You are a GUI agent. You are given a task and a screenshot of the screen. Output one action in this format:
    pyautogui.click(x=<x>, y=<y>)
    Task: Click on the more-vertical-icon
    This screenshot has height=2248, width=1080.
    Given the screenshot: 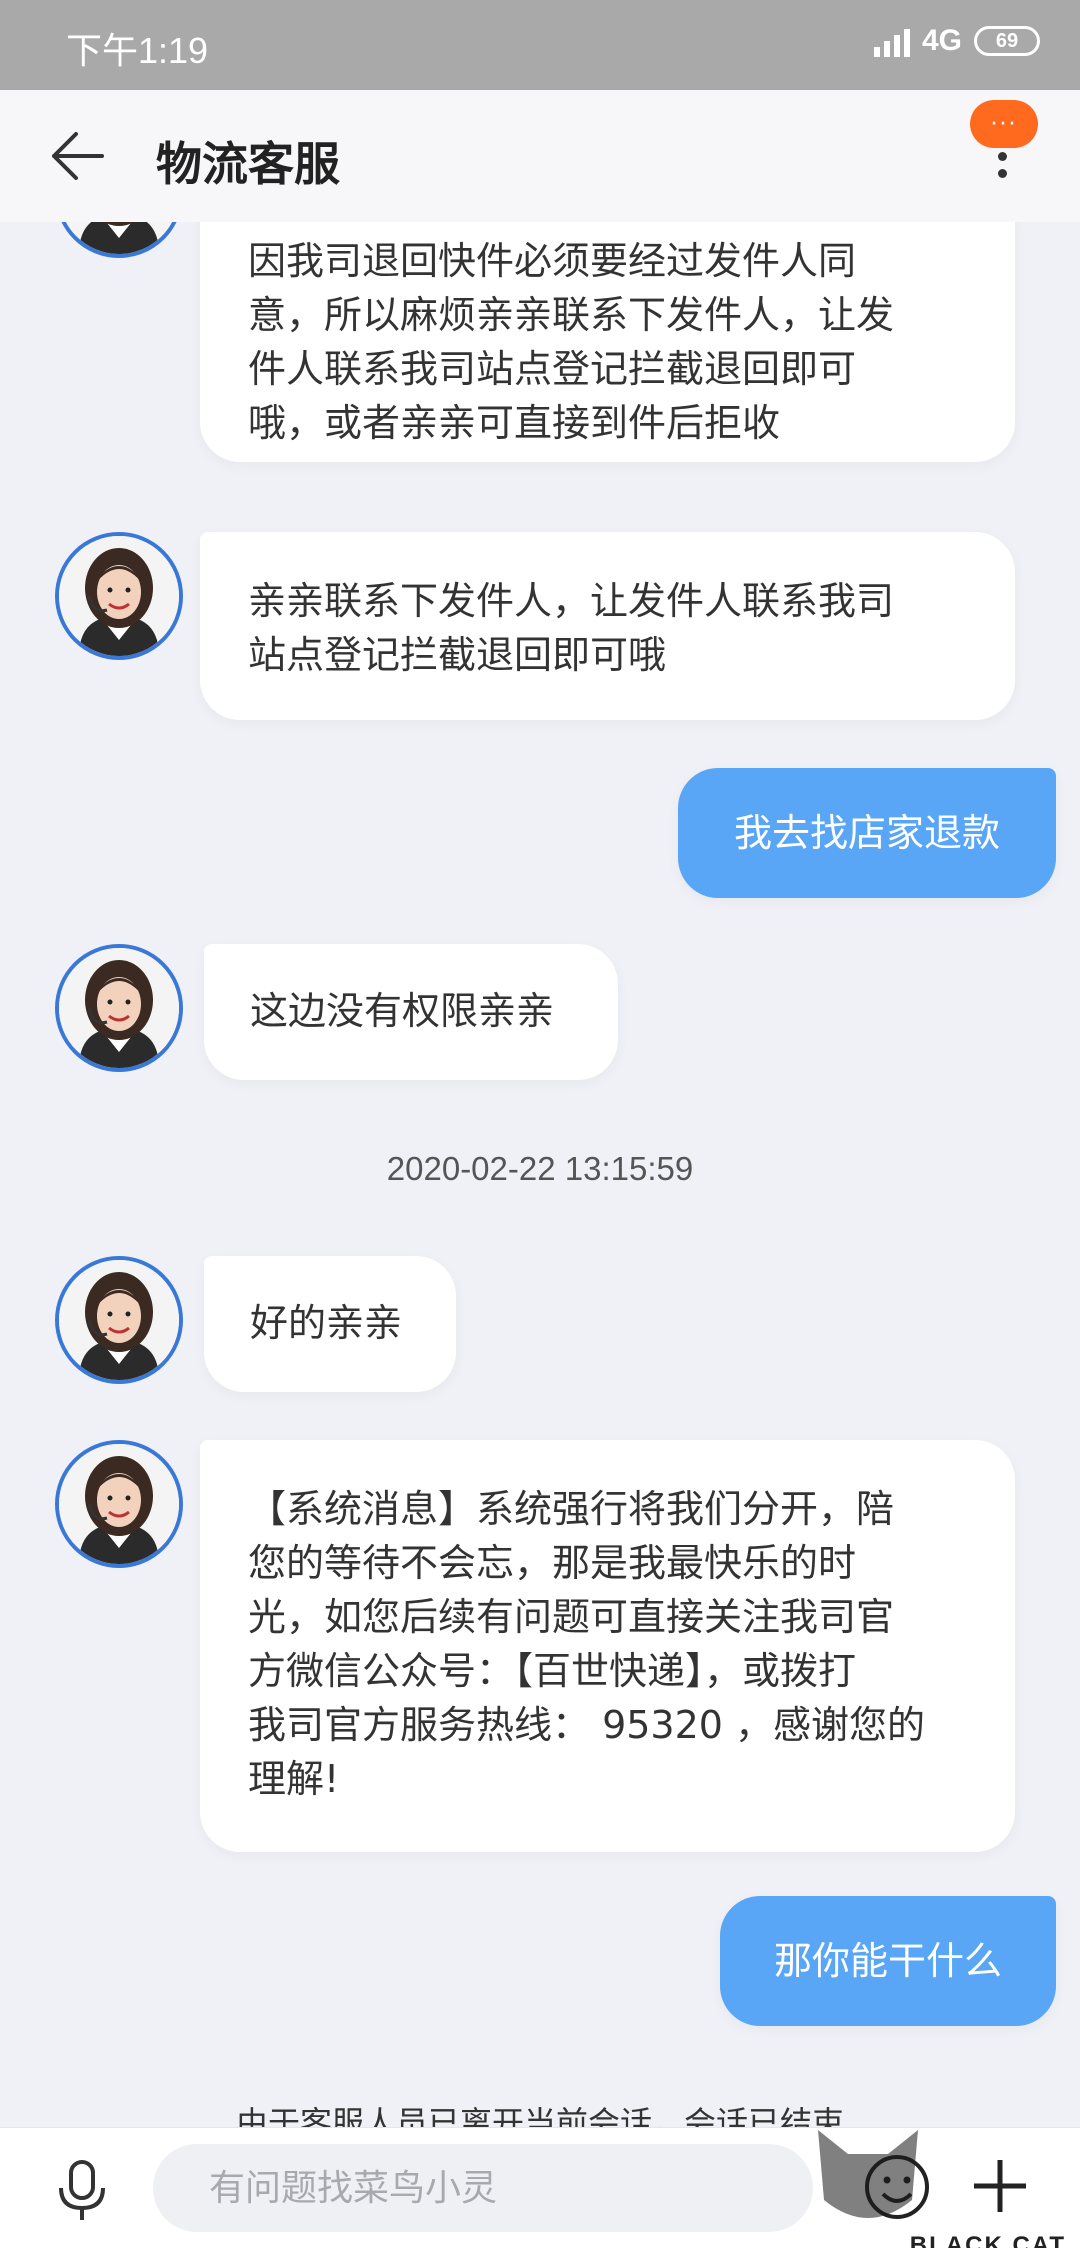 What is the action you would take?
    pyautogui.click(x=1003, y=169)
    